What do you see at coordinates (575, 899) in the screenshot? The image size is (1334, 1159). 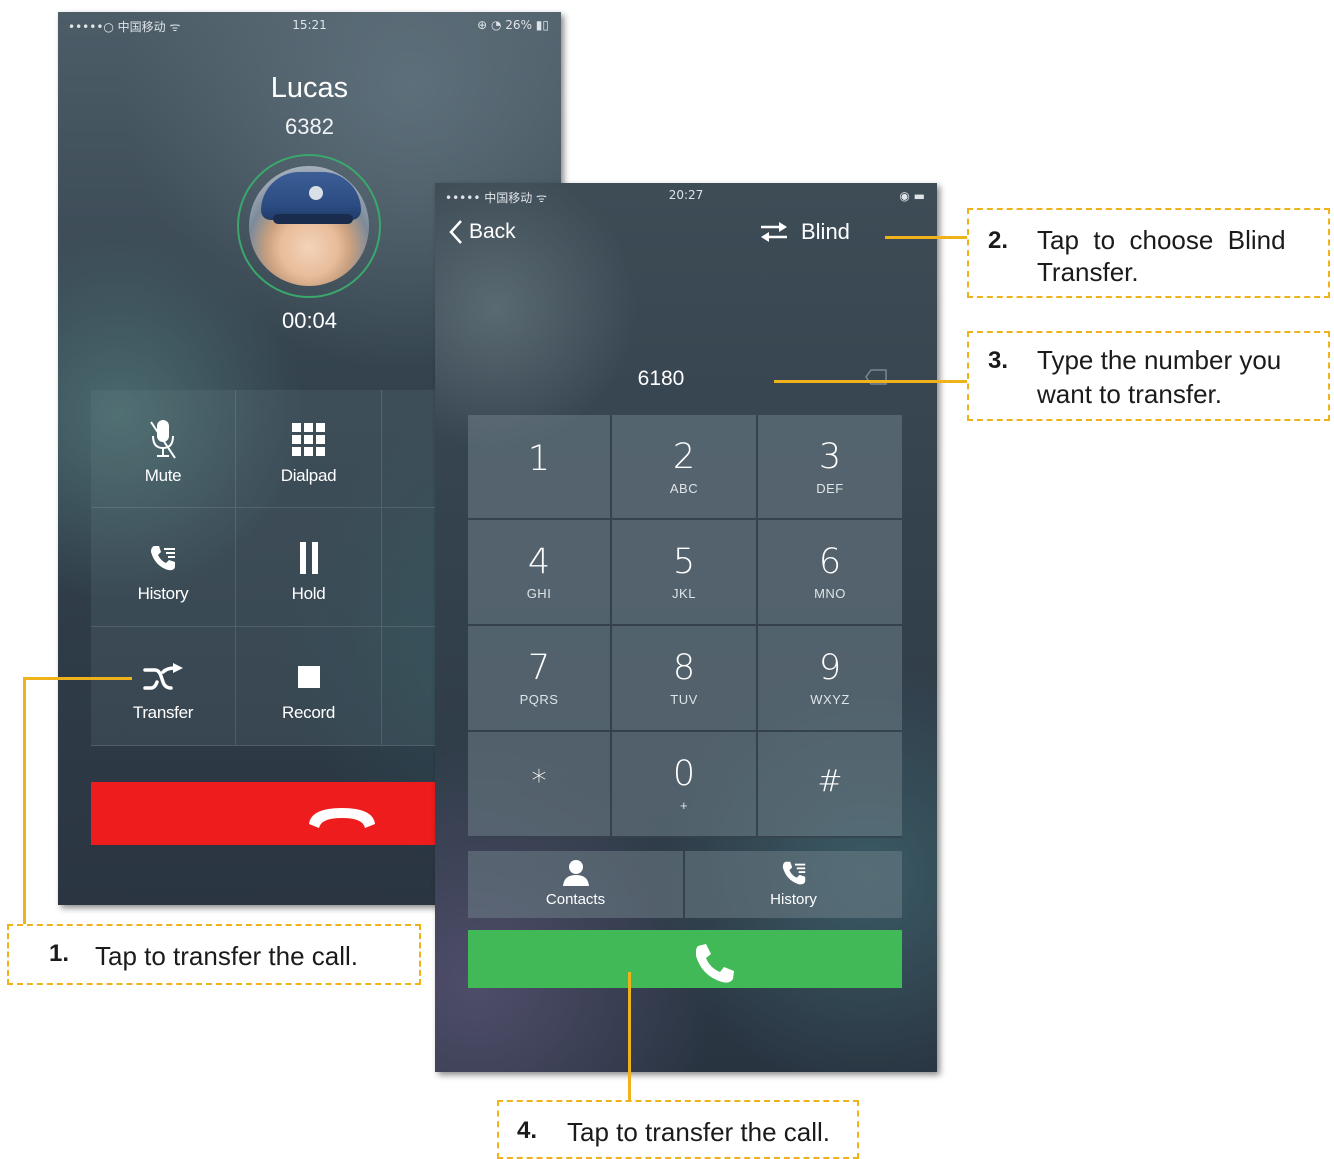 I see `contacts-label: Contacts` at bounding box center [575, 899].